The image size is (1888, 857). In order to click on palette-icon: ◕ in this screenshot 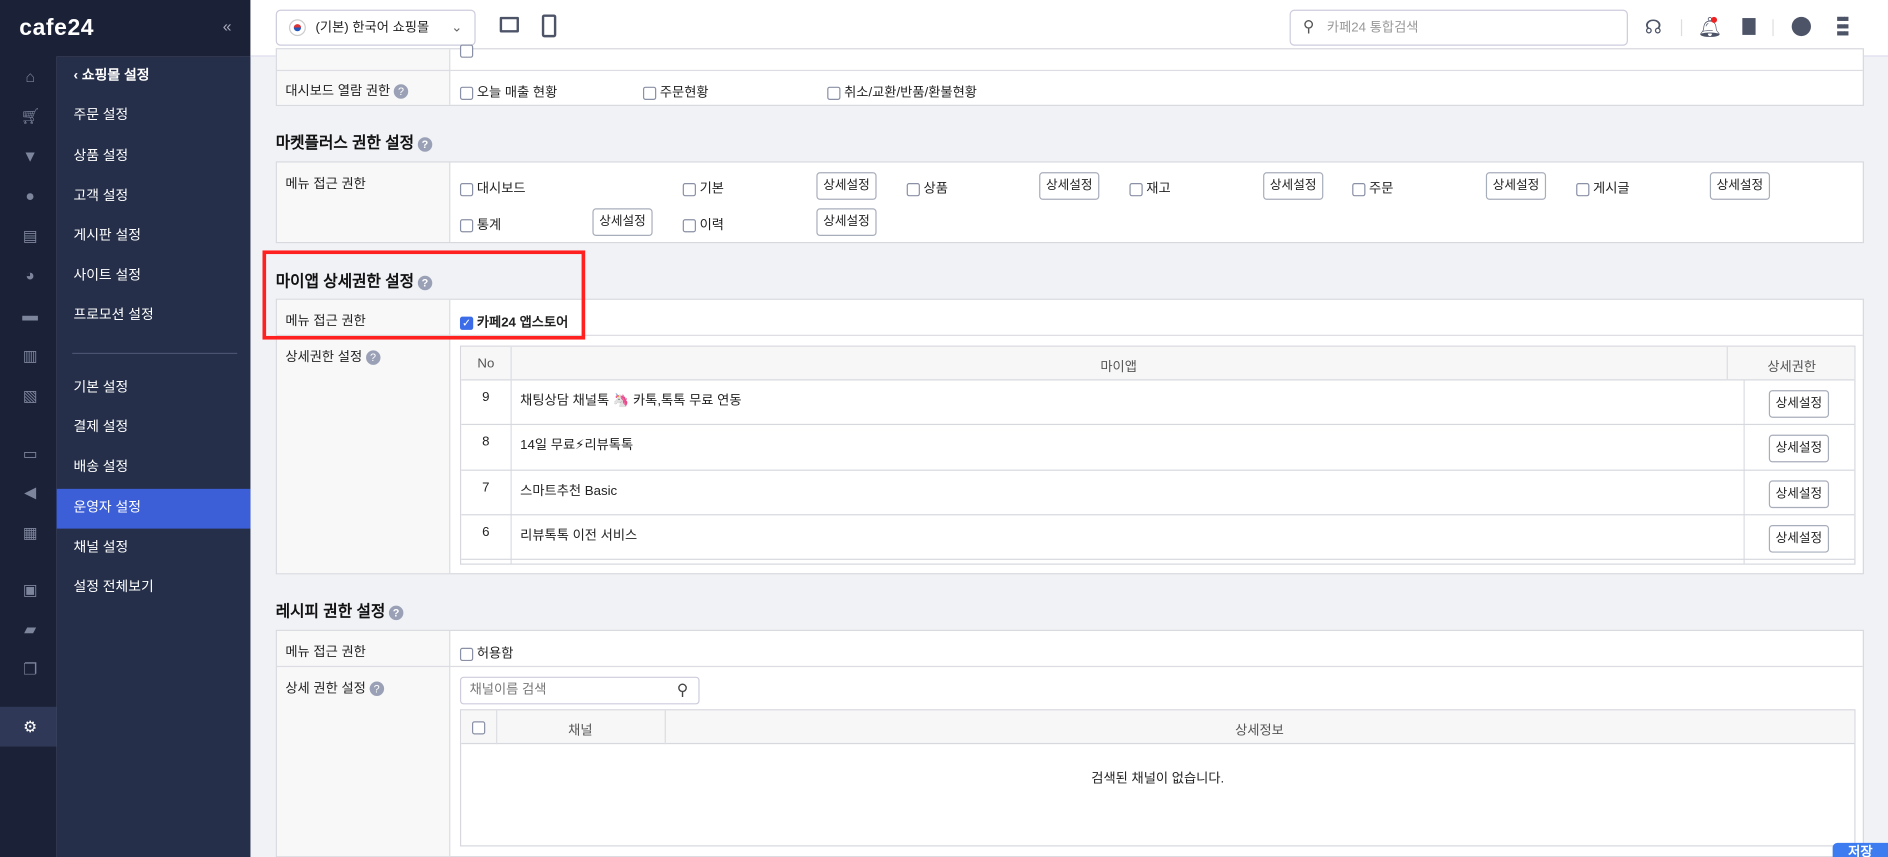, I will do `click(29, 275)`.